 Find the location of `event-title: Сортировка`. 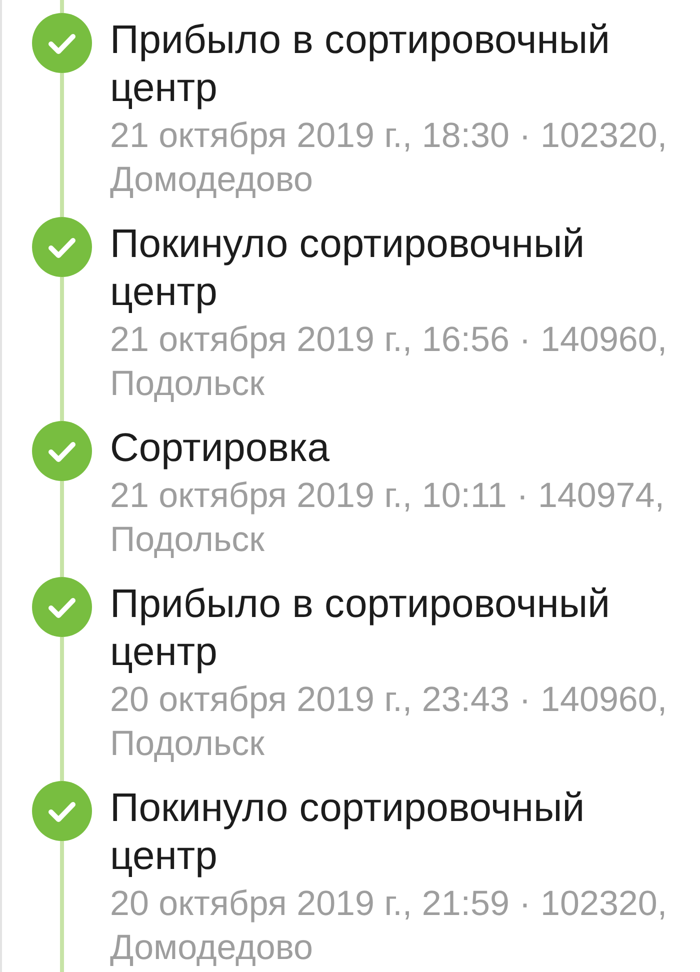

event-title: Сортировка is located at coordinates (220, 448).